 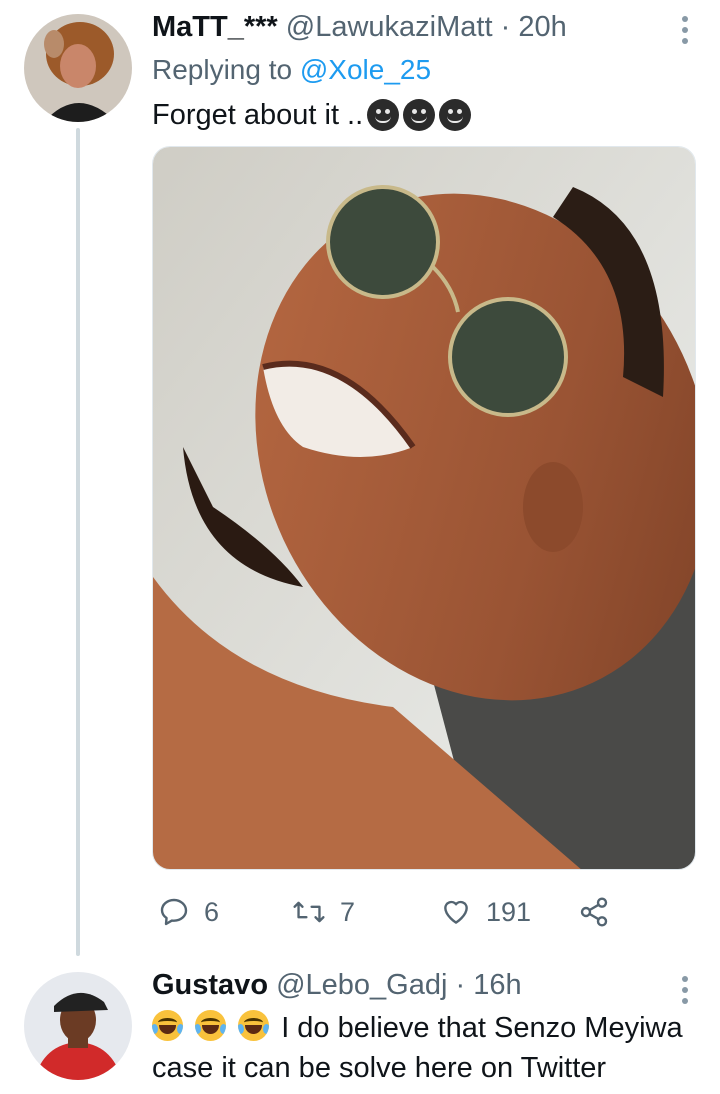 I want to click on handle: @LawukaziMatt, so click(x=389, y=27).